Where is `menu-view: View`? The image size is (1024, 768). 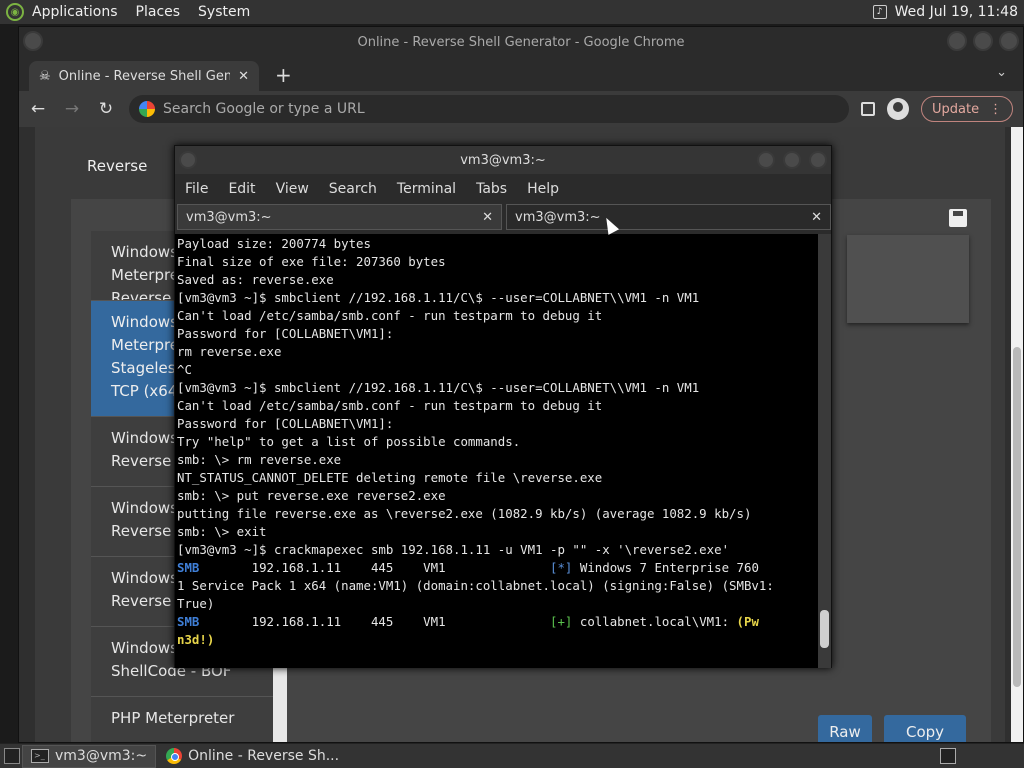
menu-view: View is located at coordinates (292, 189).